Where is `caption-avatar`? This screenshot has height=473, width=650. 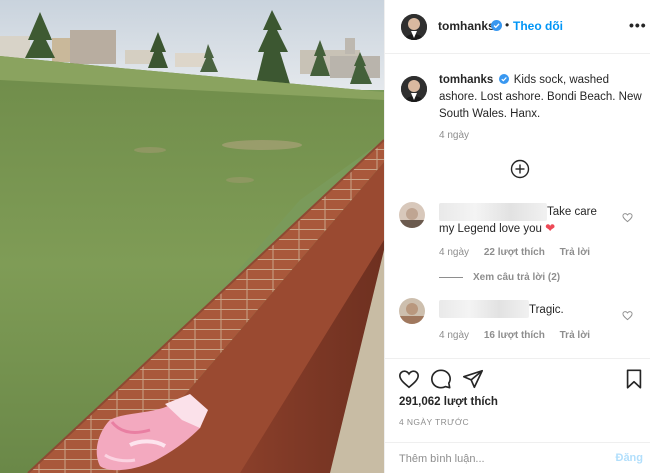
caption-avatar is located at coordinates (414, 89).